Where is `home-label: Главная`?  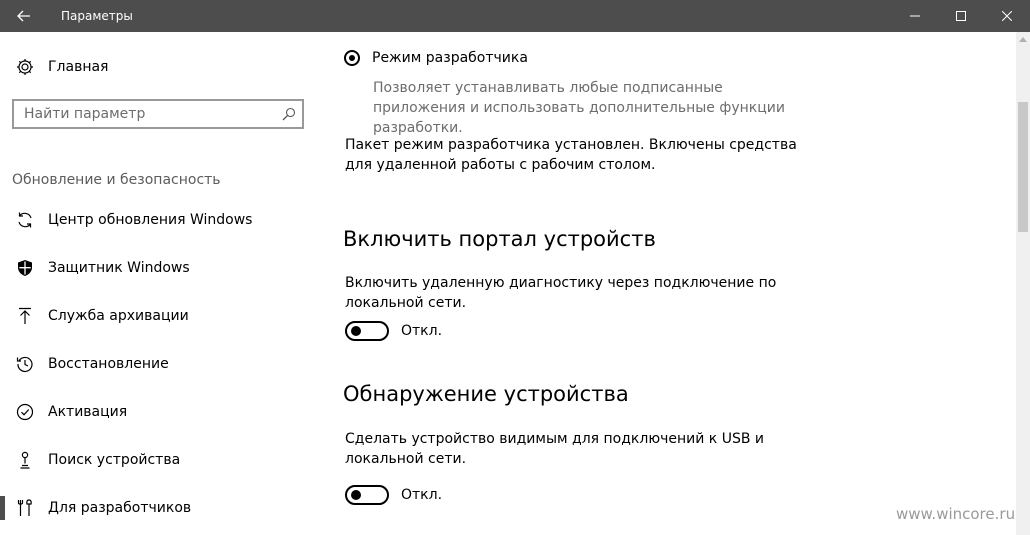
home-label: Главная is located at coordinates (78, 67).